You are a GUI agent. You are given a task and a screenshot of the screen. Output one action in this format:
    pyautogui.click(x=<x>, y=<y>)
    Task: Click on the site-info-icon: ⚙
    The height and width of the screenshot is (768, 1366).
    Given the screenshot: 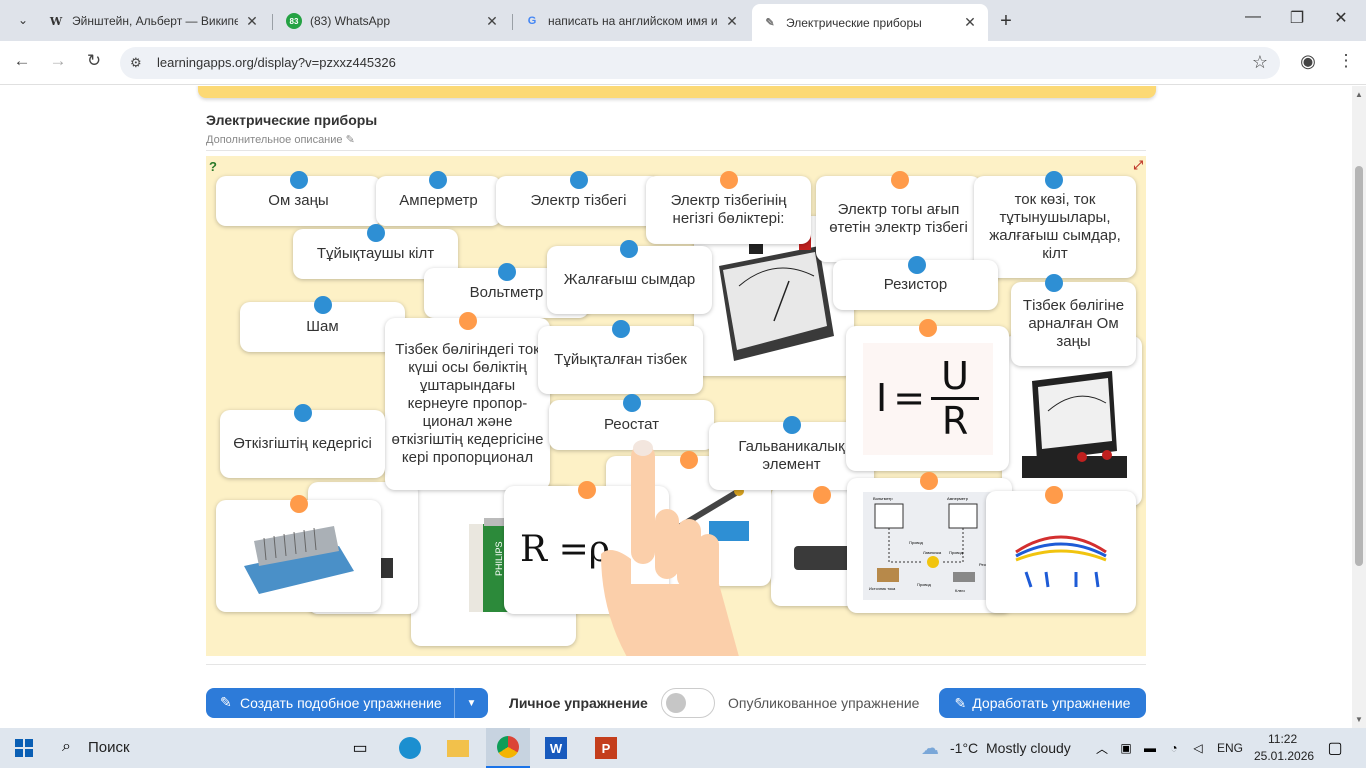 What is the action you would take?
    pyautogui.click(x=138, y=63)
    